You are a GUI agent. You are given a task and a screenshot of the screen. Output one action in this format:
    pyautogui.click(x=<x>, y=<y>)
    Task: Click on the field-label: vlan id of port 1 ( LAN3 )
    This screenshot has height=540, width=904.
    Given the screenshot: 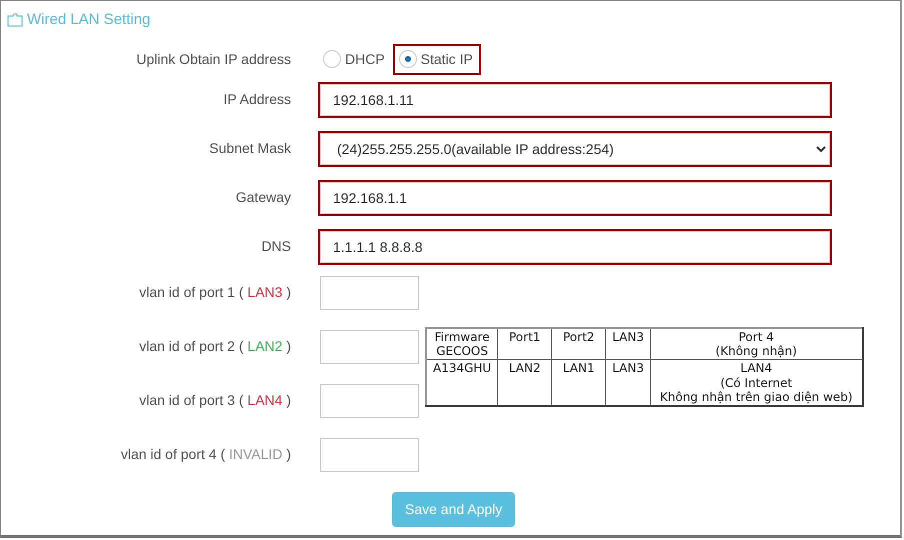 What is the action you would take?
    pyautogui.click(x=214, y=292)
    